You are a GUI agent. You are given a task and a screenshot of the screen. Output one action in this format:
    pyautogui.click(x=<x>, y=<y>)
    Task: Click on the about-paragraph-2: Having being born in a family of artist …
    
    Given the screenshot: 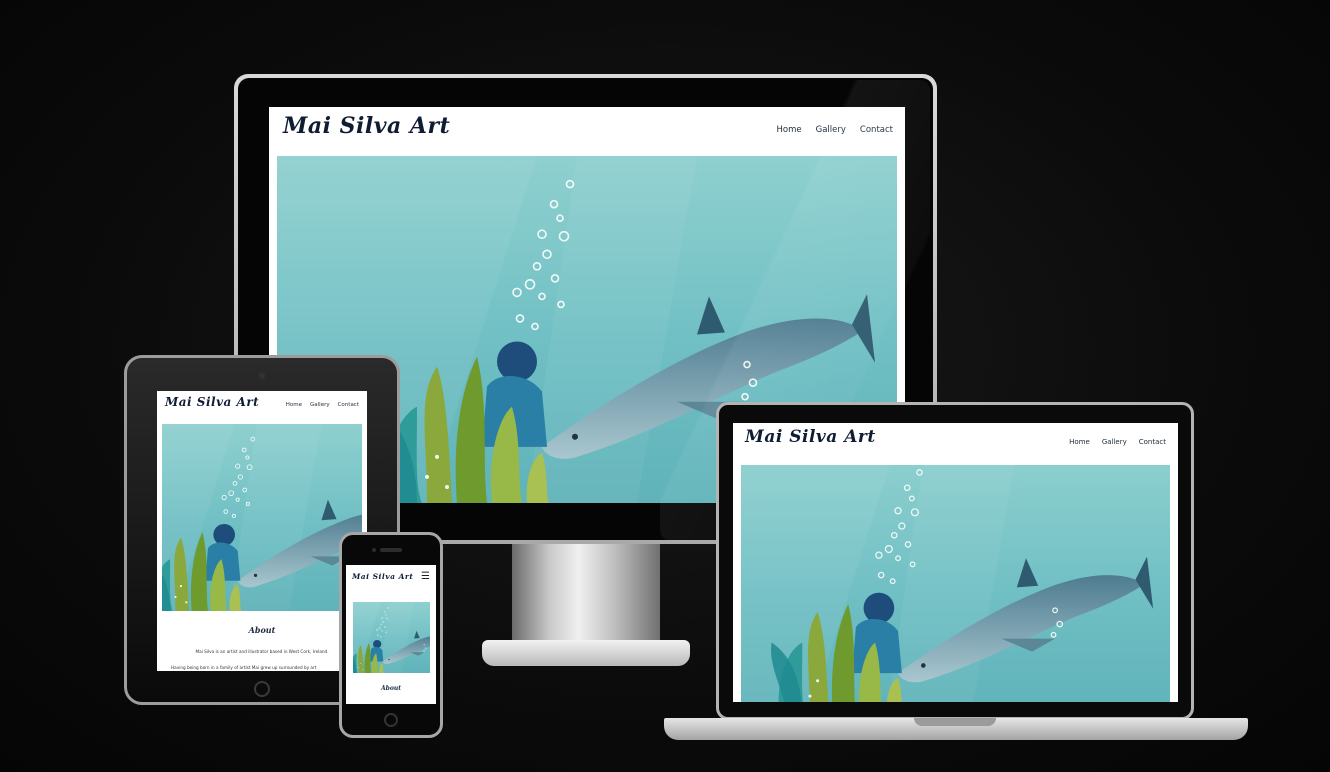 What is the action you would take?
    pyautogui.click(x=244, y=667)
    